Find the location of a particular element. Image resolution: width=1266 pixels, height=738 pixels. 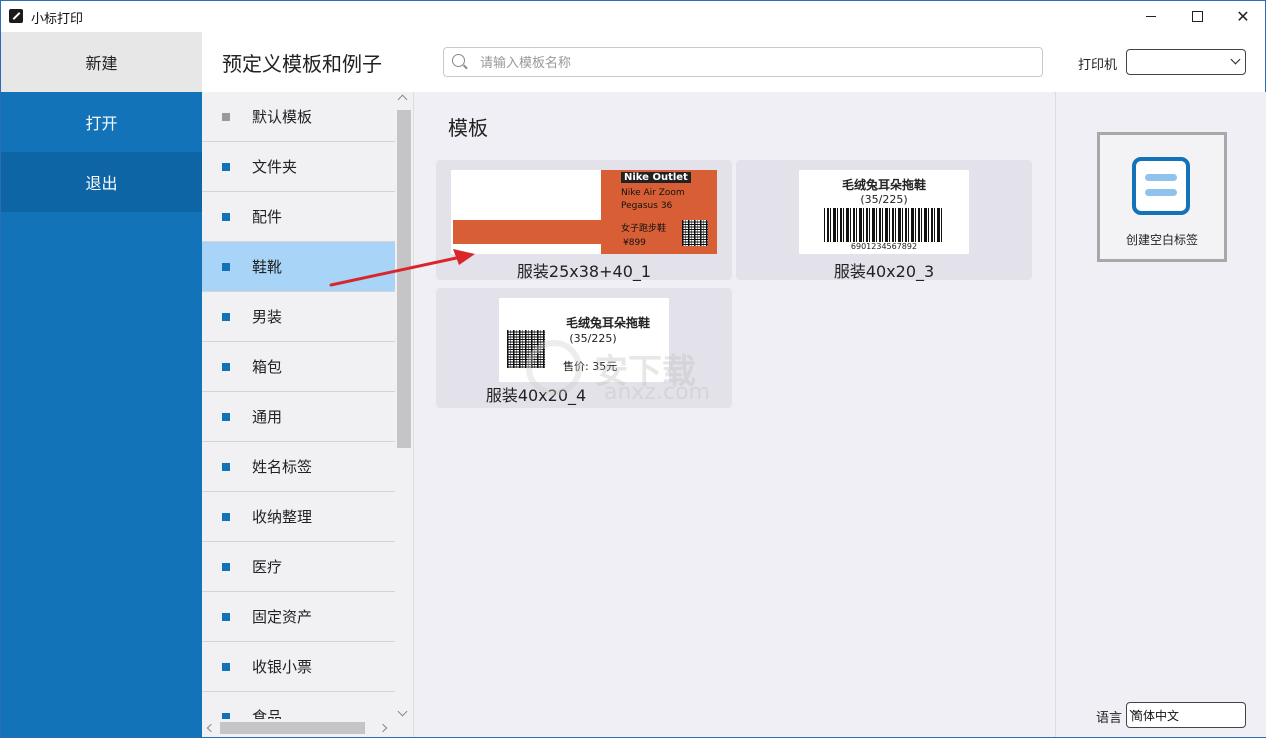

category-label: 收银小票 is located at coordinates (282, 667).